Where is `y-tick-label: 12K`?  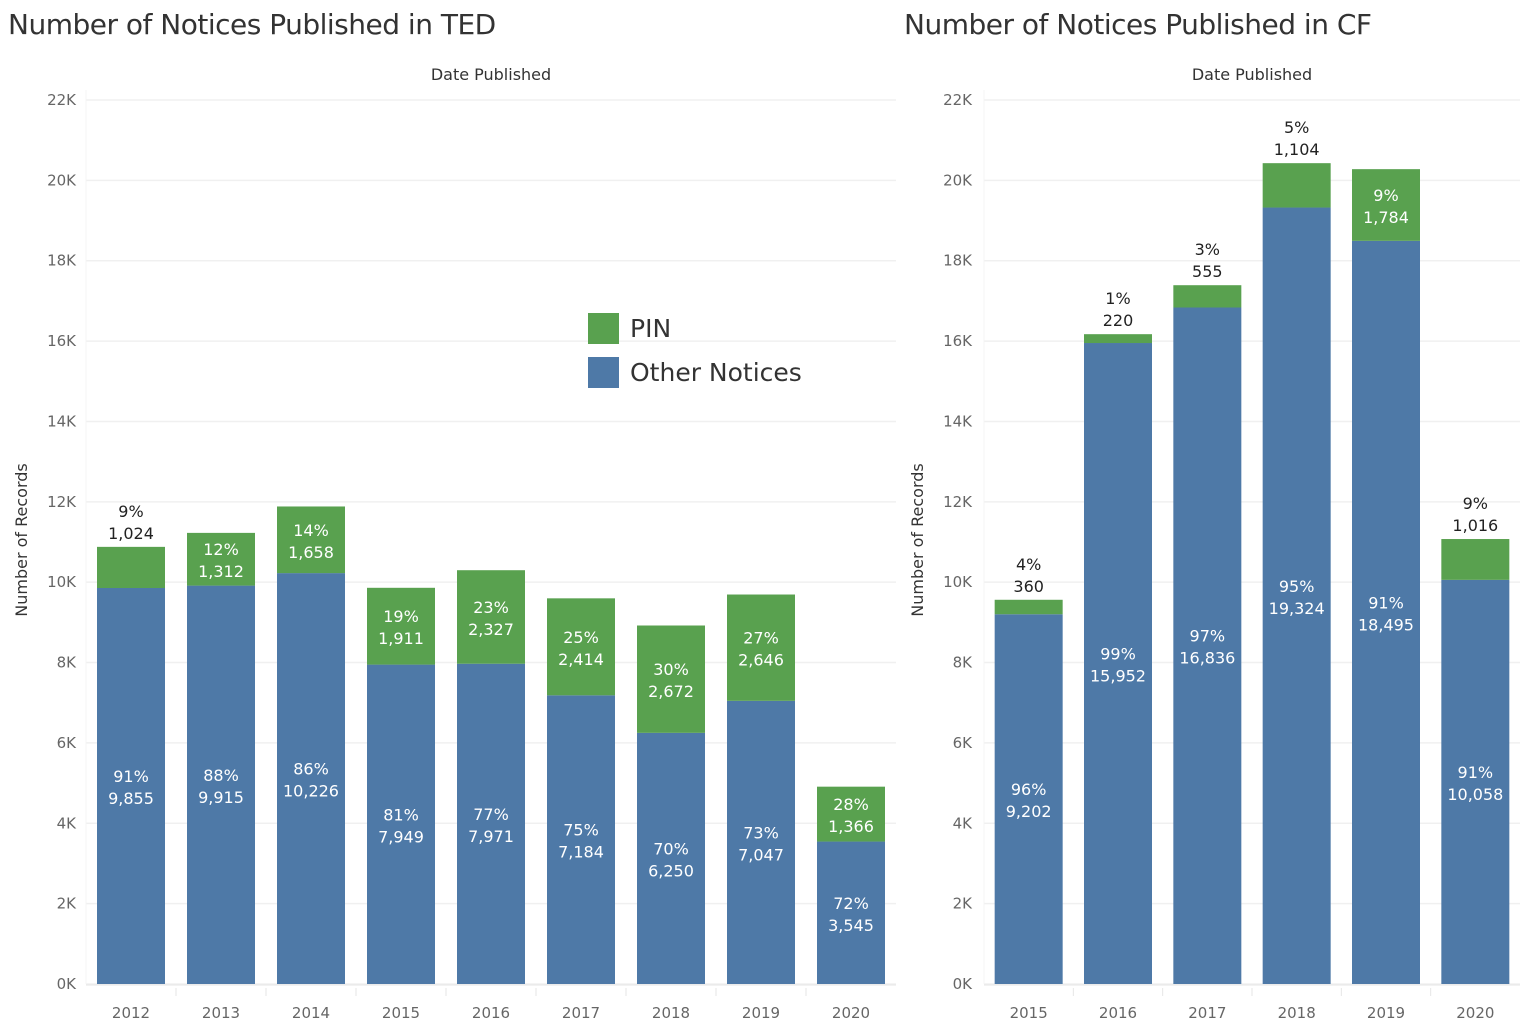 y-tick-label: 12K is located at coordinates (958, 502).